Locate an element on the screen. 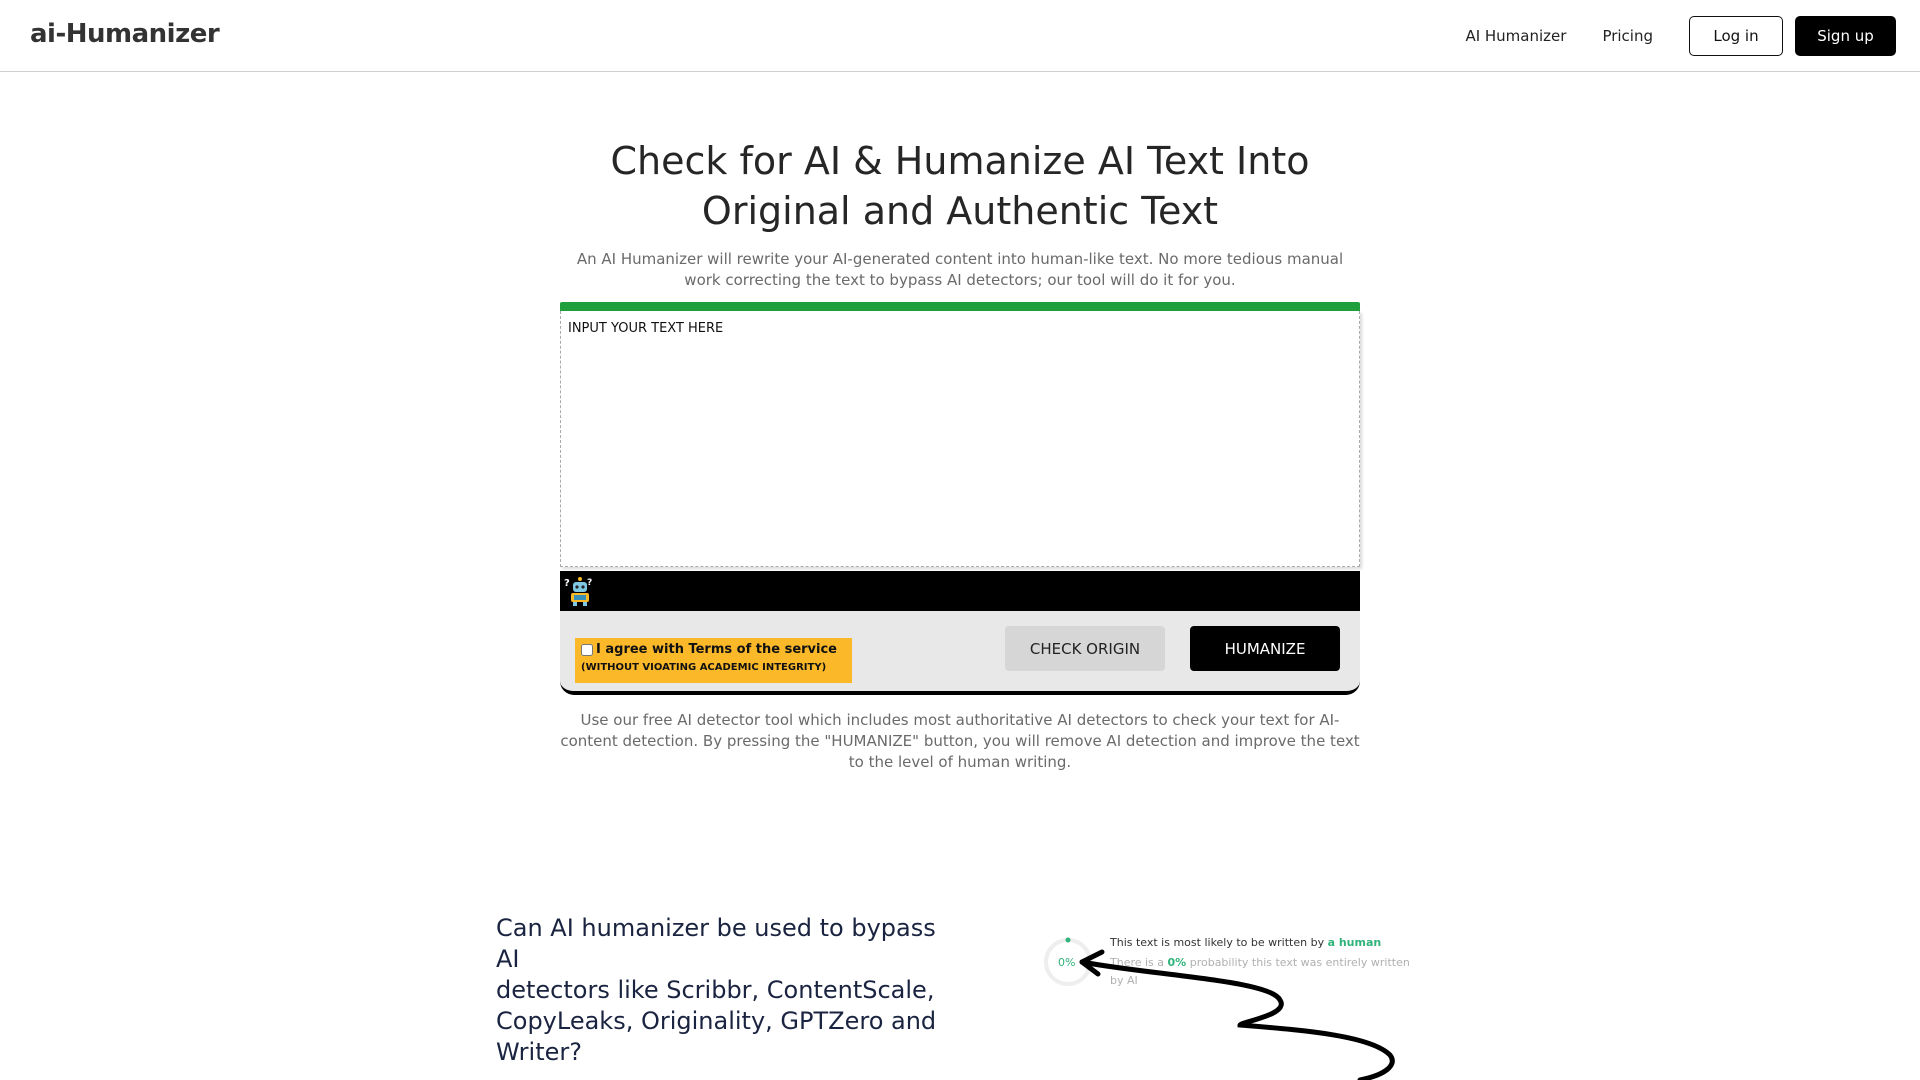 The image size is (1920, 1080). faq-heading-line-3: CopyLeaks, Originality, GPTZero and is located at coordinates (716, 1021).